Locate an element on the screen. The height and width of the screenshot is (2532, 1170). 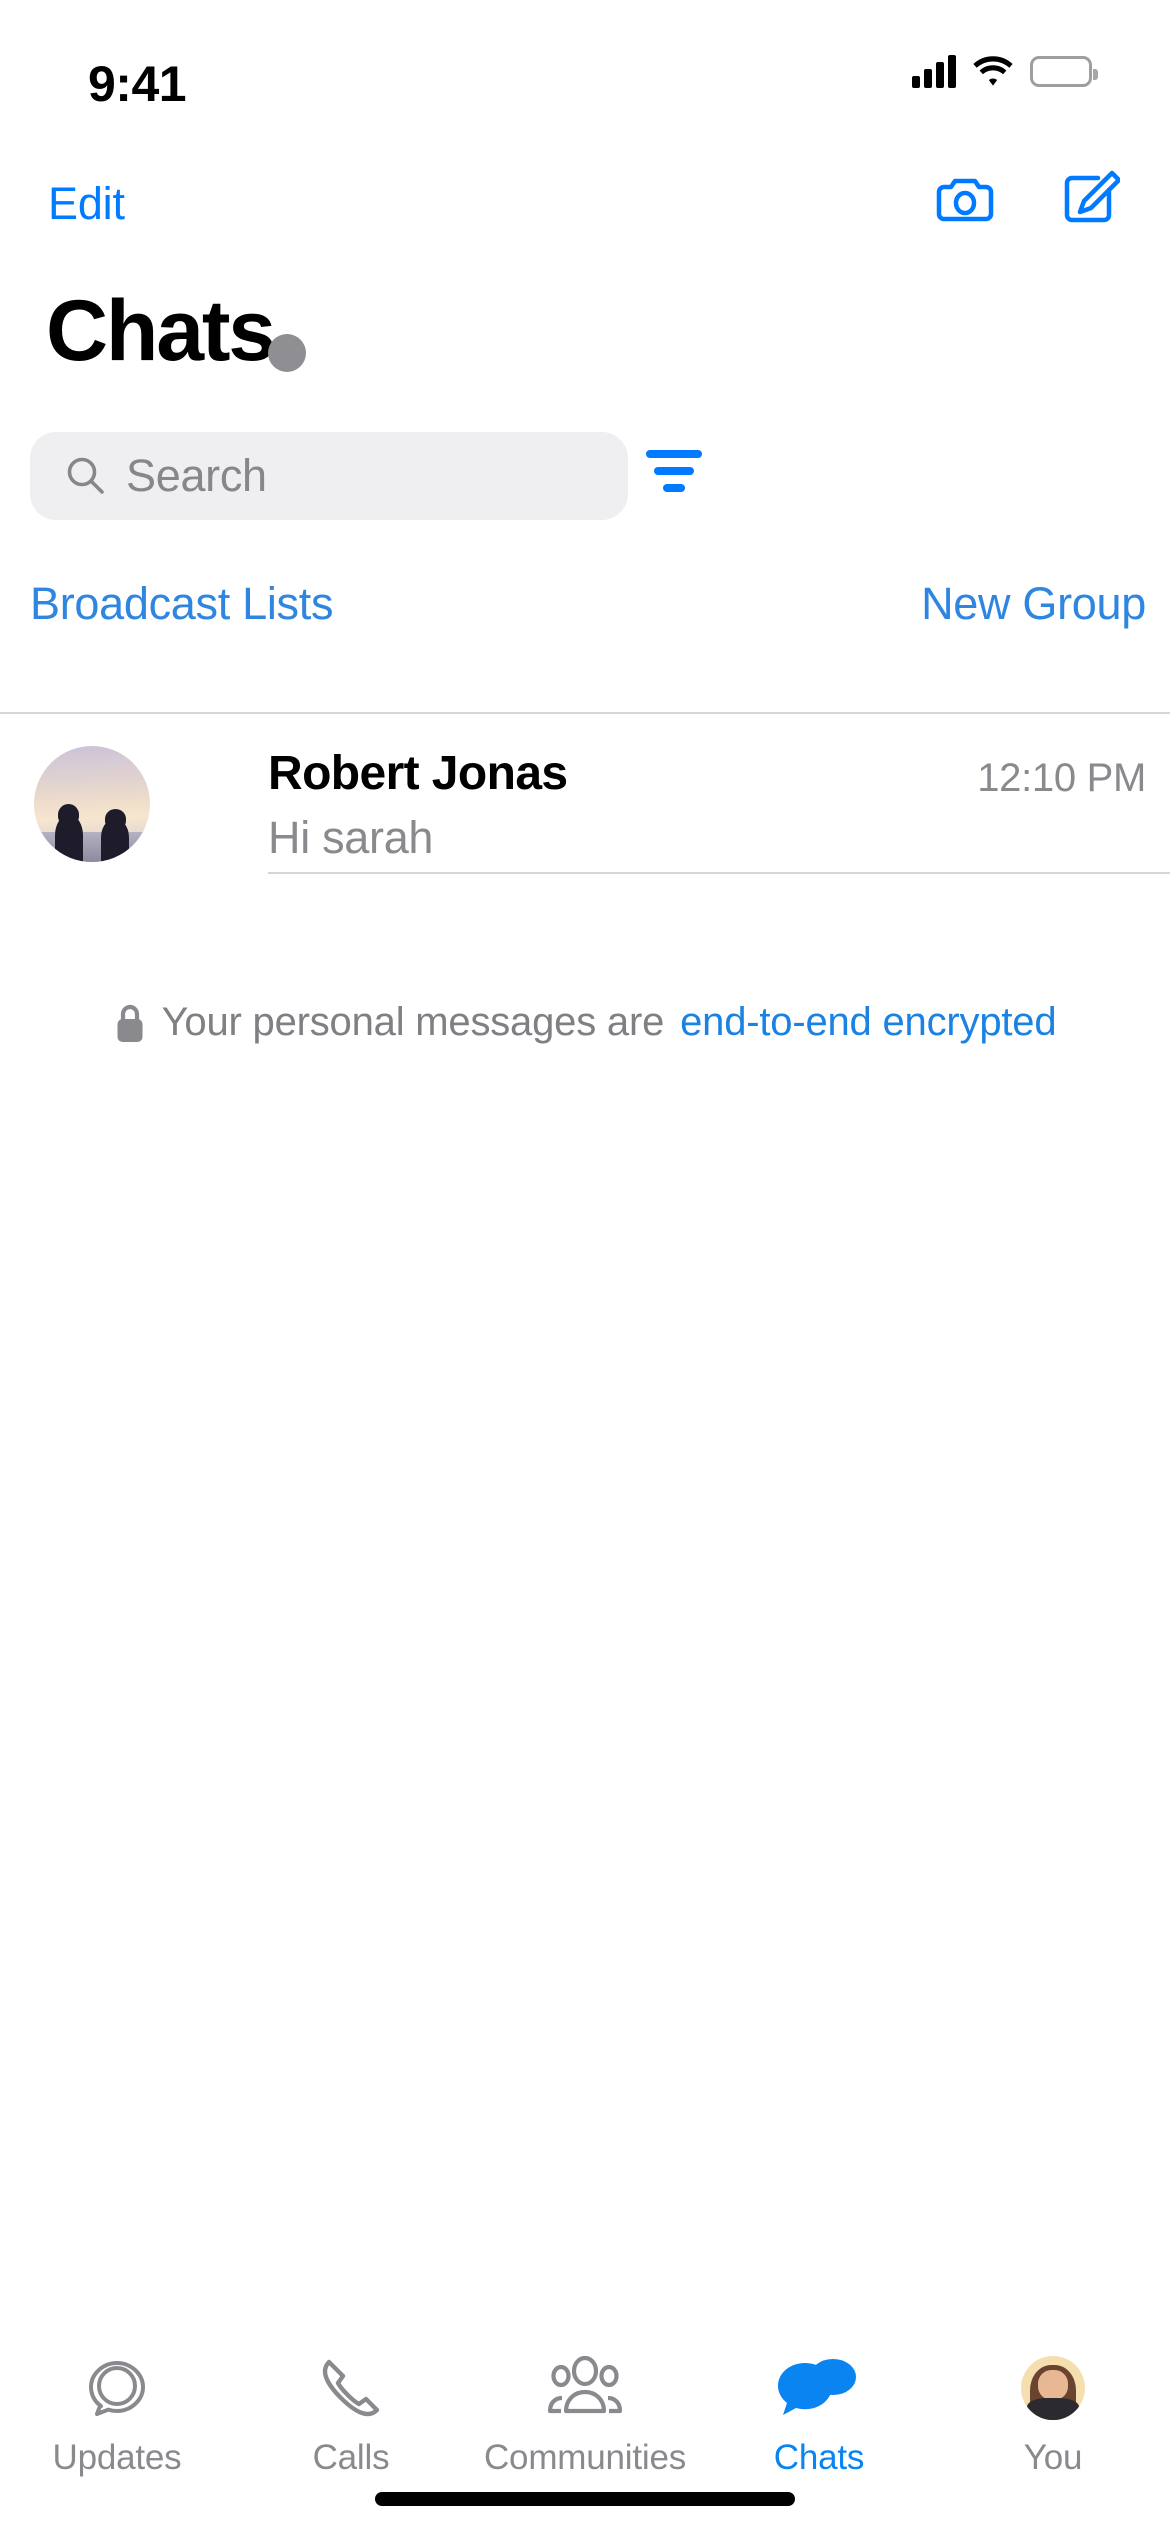
search-input: Search is located at coordinates (329, 476).